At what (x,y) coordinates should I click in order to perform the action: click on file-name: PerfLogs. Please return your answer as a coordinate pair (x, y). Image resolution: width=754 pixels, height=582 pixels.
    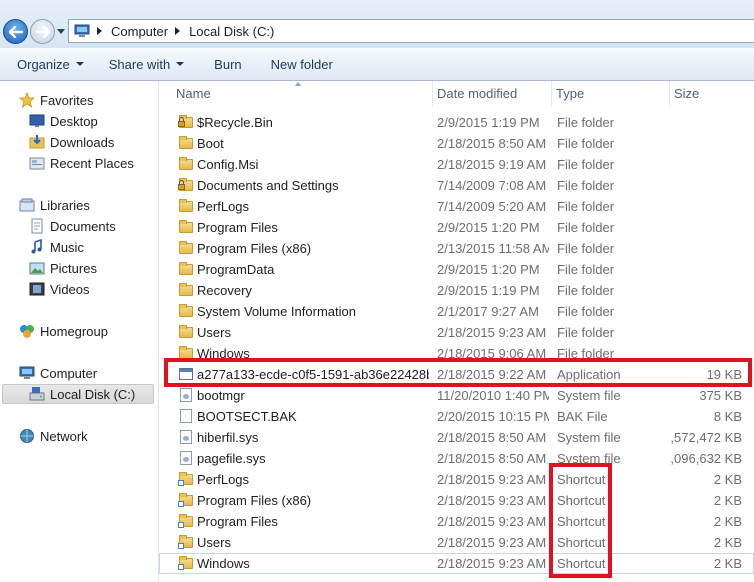
    Looking at the image, I should click on (223, 206).